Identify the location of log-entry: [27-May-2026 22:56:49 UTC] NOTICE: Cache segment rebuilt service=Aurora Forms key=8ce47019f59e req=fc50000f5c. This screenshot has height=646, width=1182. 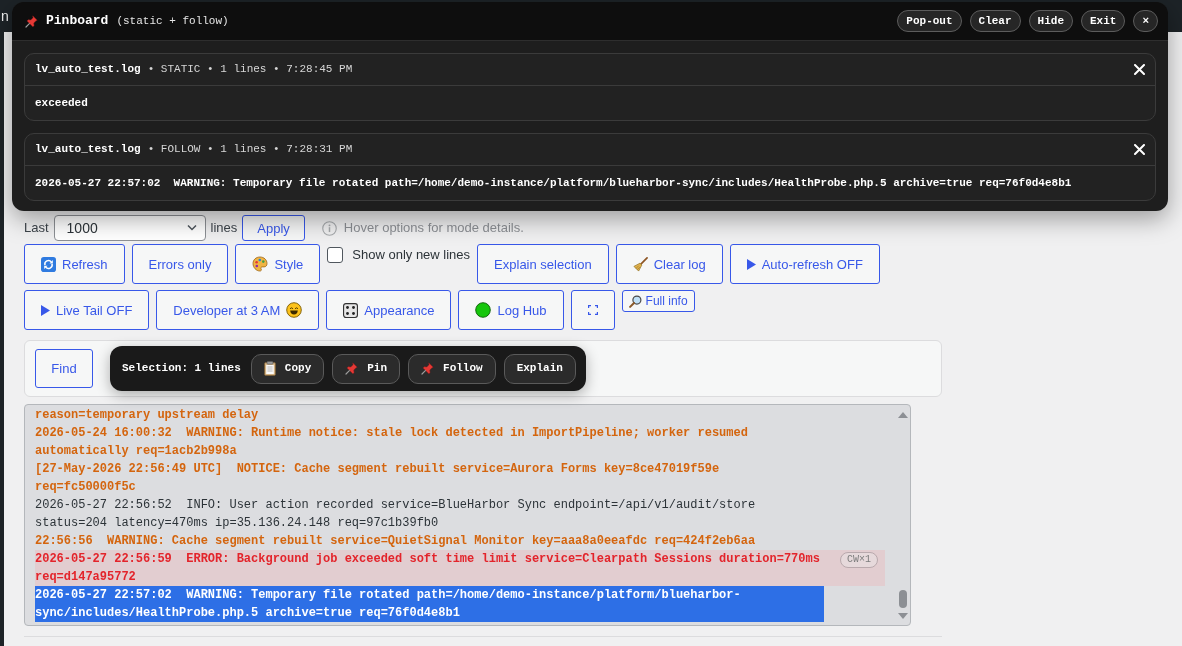
(378, 478).